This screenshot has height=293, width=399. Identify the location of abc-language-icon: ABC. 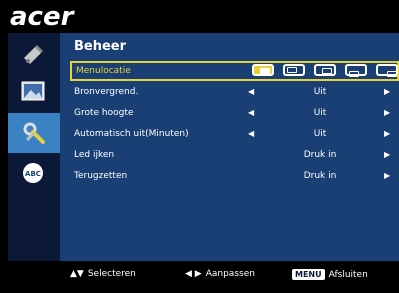
(33, 173).